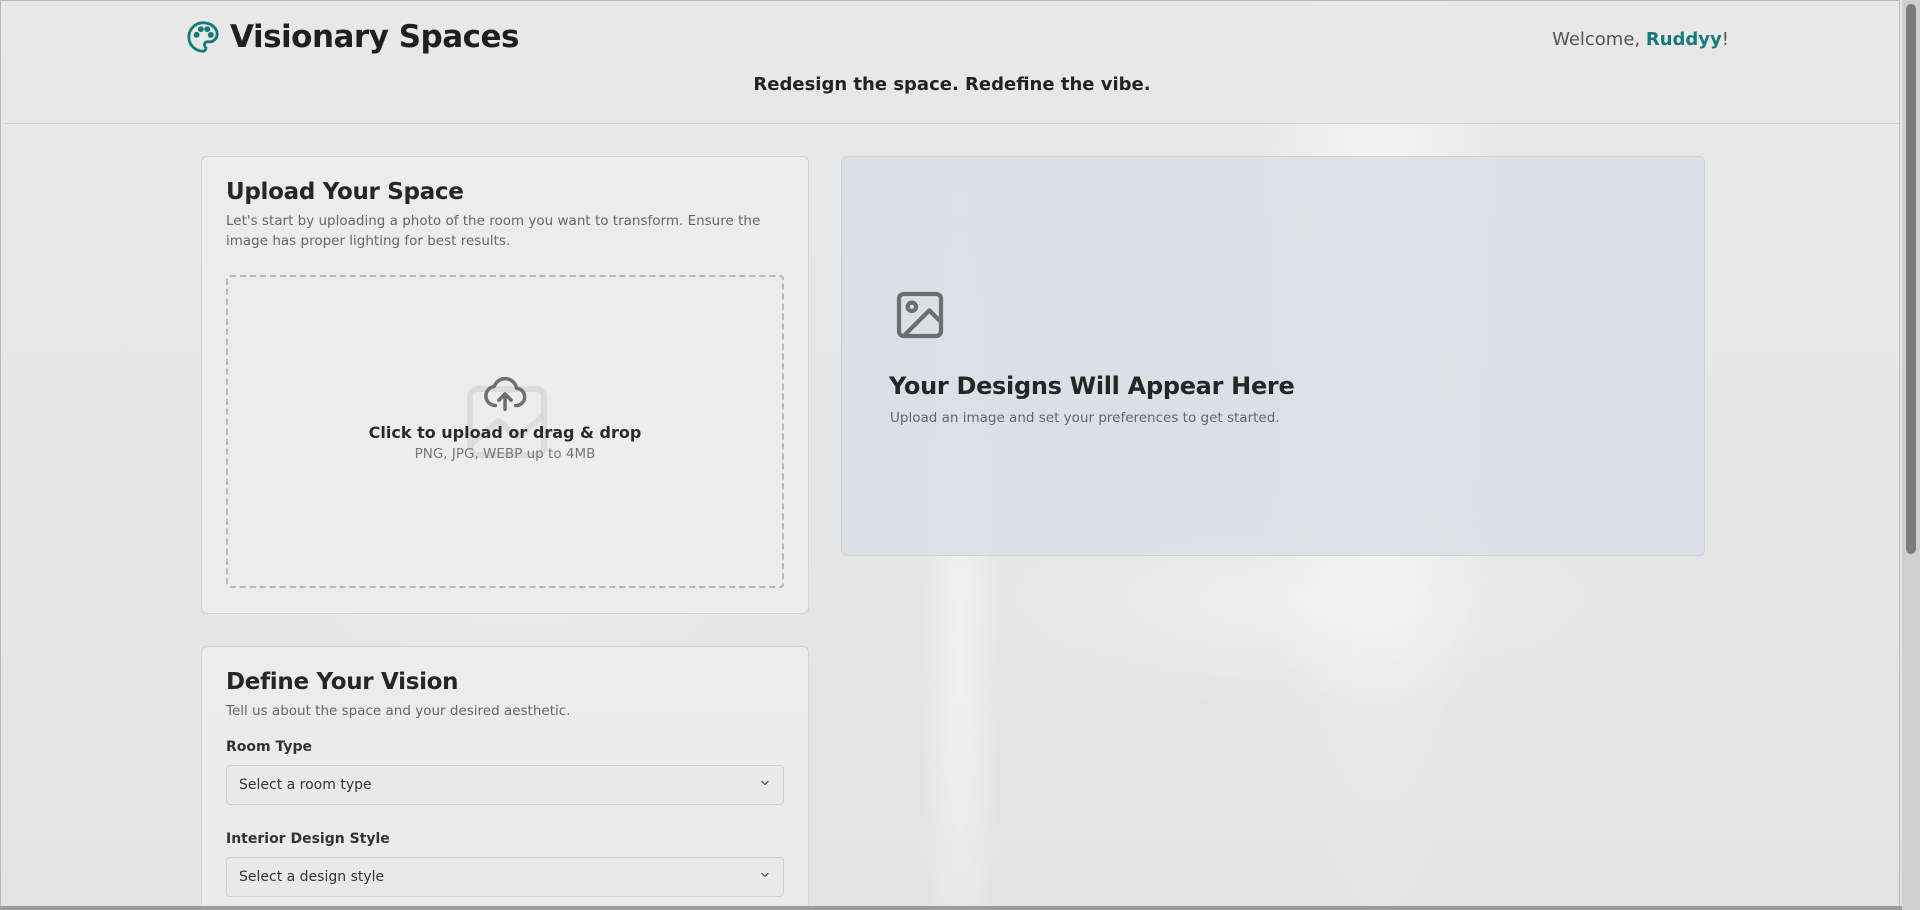 The height and width of the screenshot is (910, 1920). Describe the element at coordinates (505, 454) in the screenshot. I see `dropzone-subtitle: PNG, JPG, WEBP up to 4MB` at that location.